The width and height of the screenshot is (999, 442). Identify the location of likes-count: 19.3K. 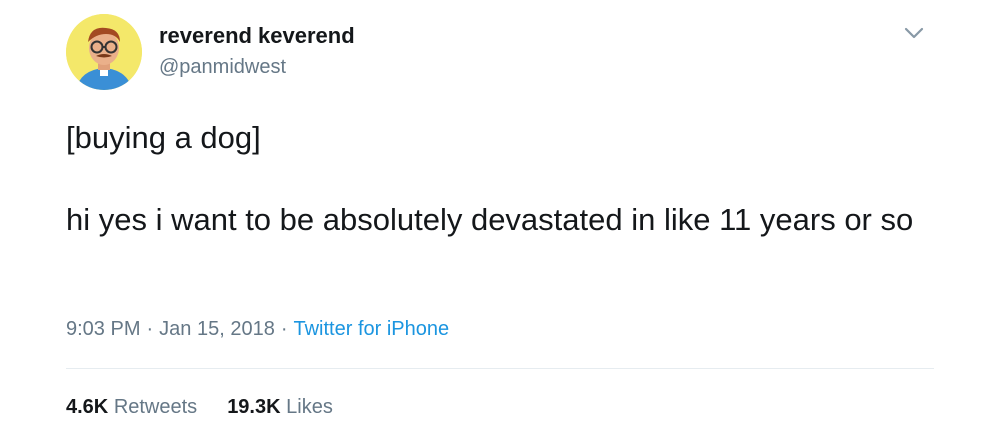
(254, 407).